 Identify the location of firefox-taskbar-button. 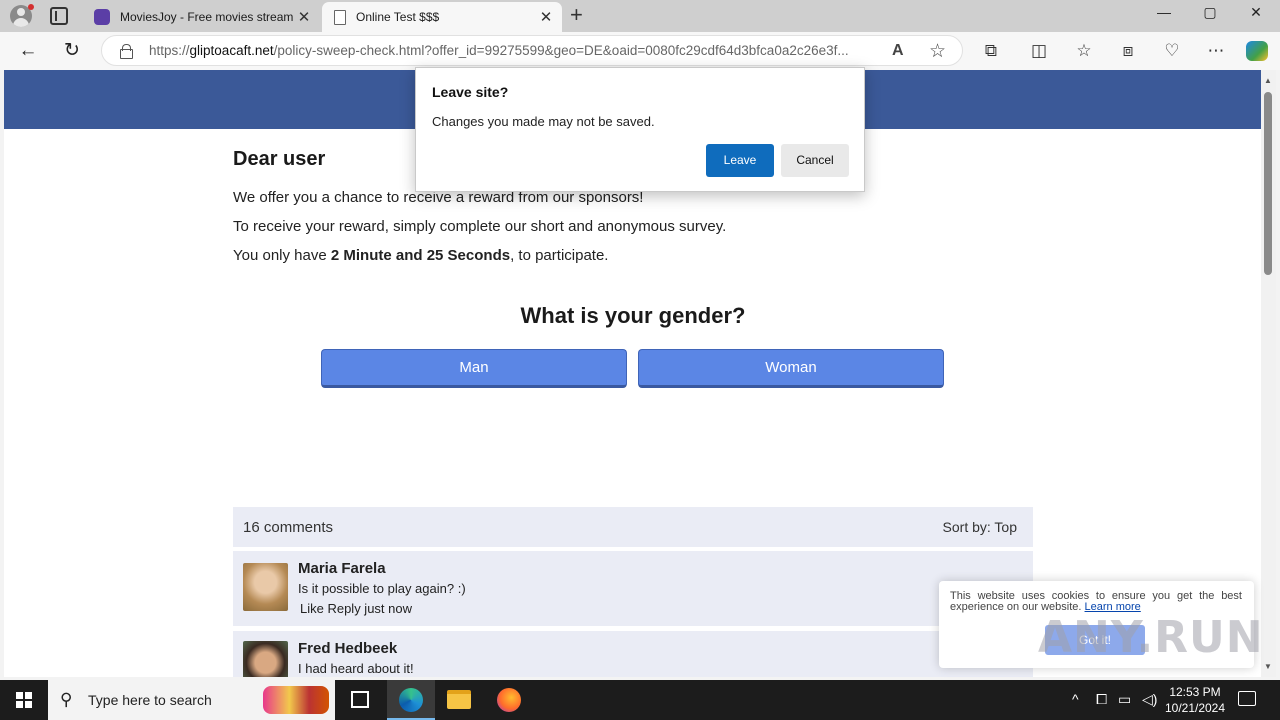
(509, 700).